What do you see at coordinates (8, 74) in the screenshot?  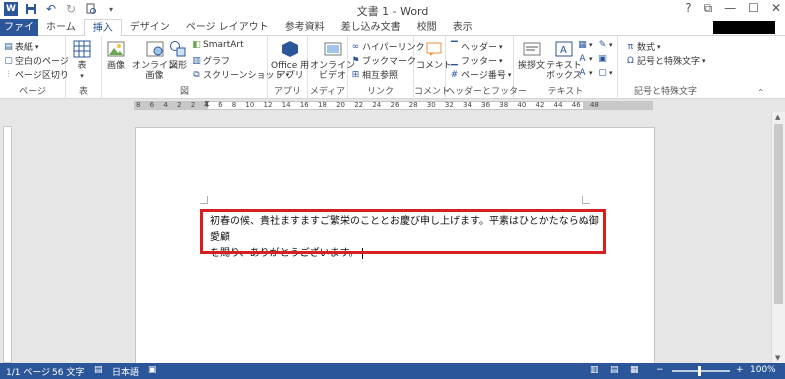 I see `page-break-icon: ⫶` at bounding box center [8, 74].